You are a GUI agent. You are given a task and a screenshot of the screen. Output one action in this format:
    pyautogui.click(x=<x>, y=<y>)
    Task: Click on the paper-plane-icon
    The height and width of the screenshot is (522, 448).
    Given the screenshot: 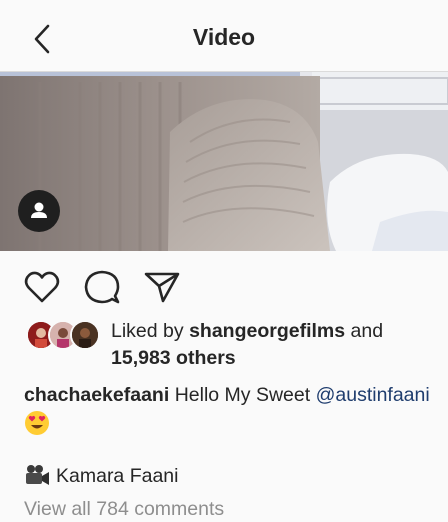 What is the action you would take?
    pyautogui.click(x=162, y=287)
    